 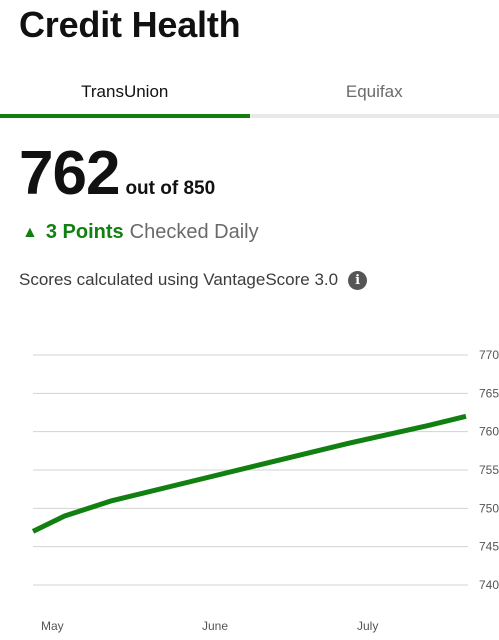 I want to click on change-note: Checked Daily, so click(x=194, y=232).